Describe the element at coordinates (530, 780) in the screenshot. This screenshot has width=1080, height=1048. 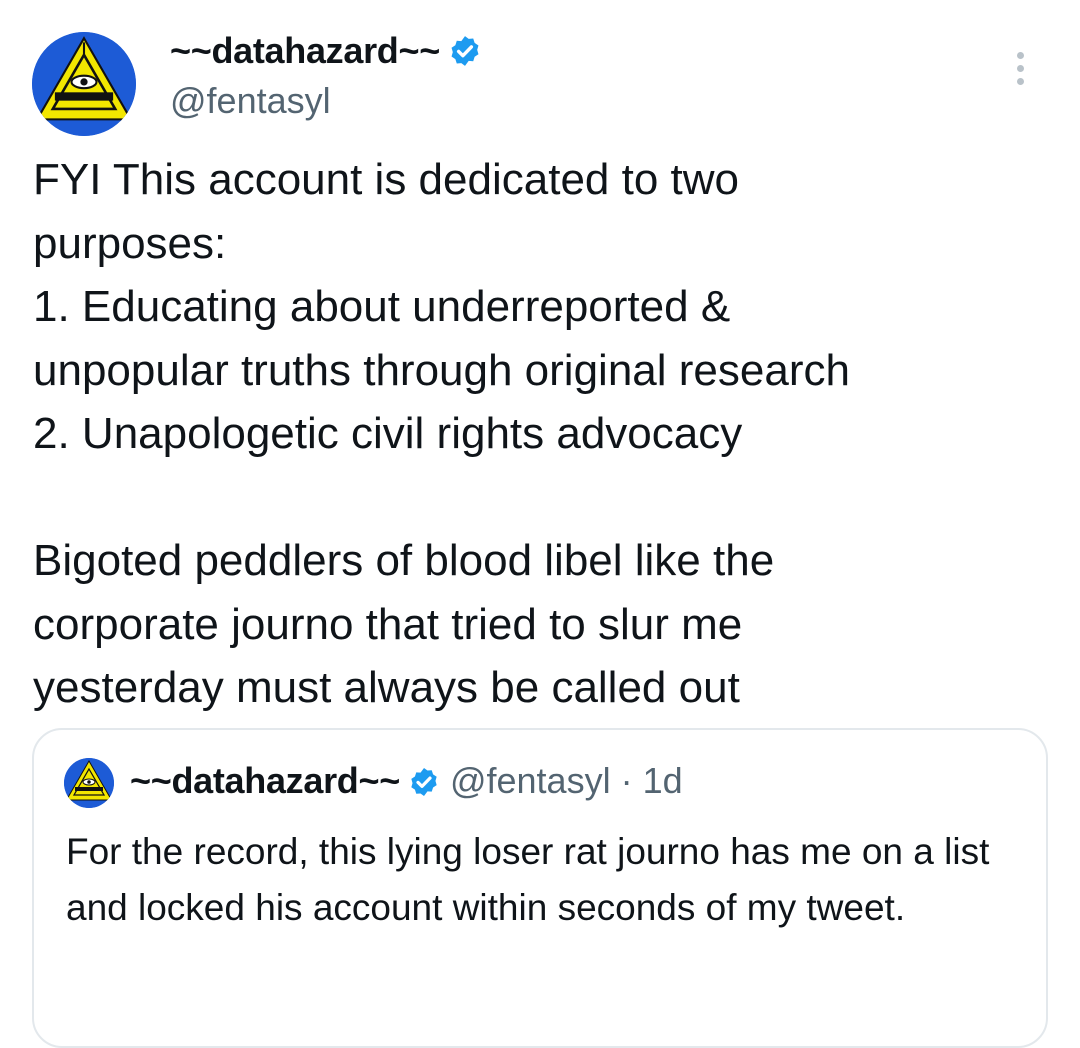
I see `quoted-handle: @fentasyl` at that location.